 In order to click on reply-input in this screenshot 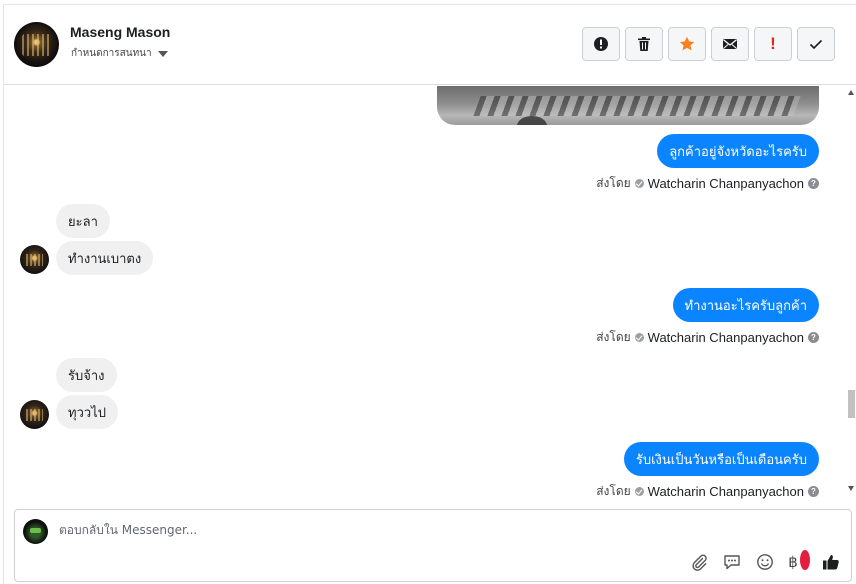, I will do `click(409, 530)`.